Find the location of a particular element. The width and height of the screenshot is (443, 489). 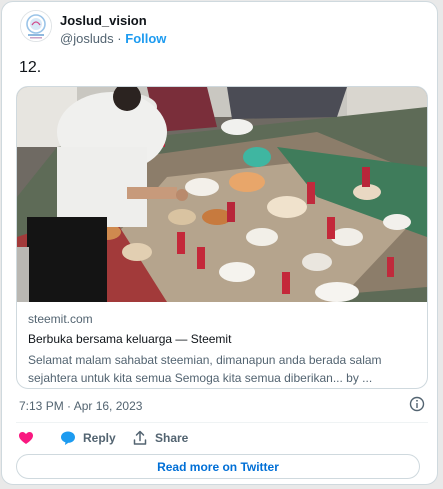

info-icon is located at coordinates (417, 404).